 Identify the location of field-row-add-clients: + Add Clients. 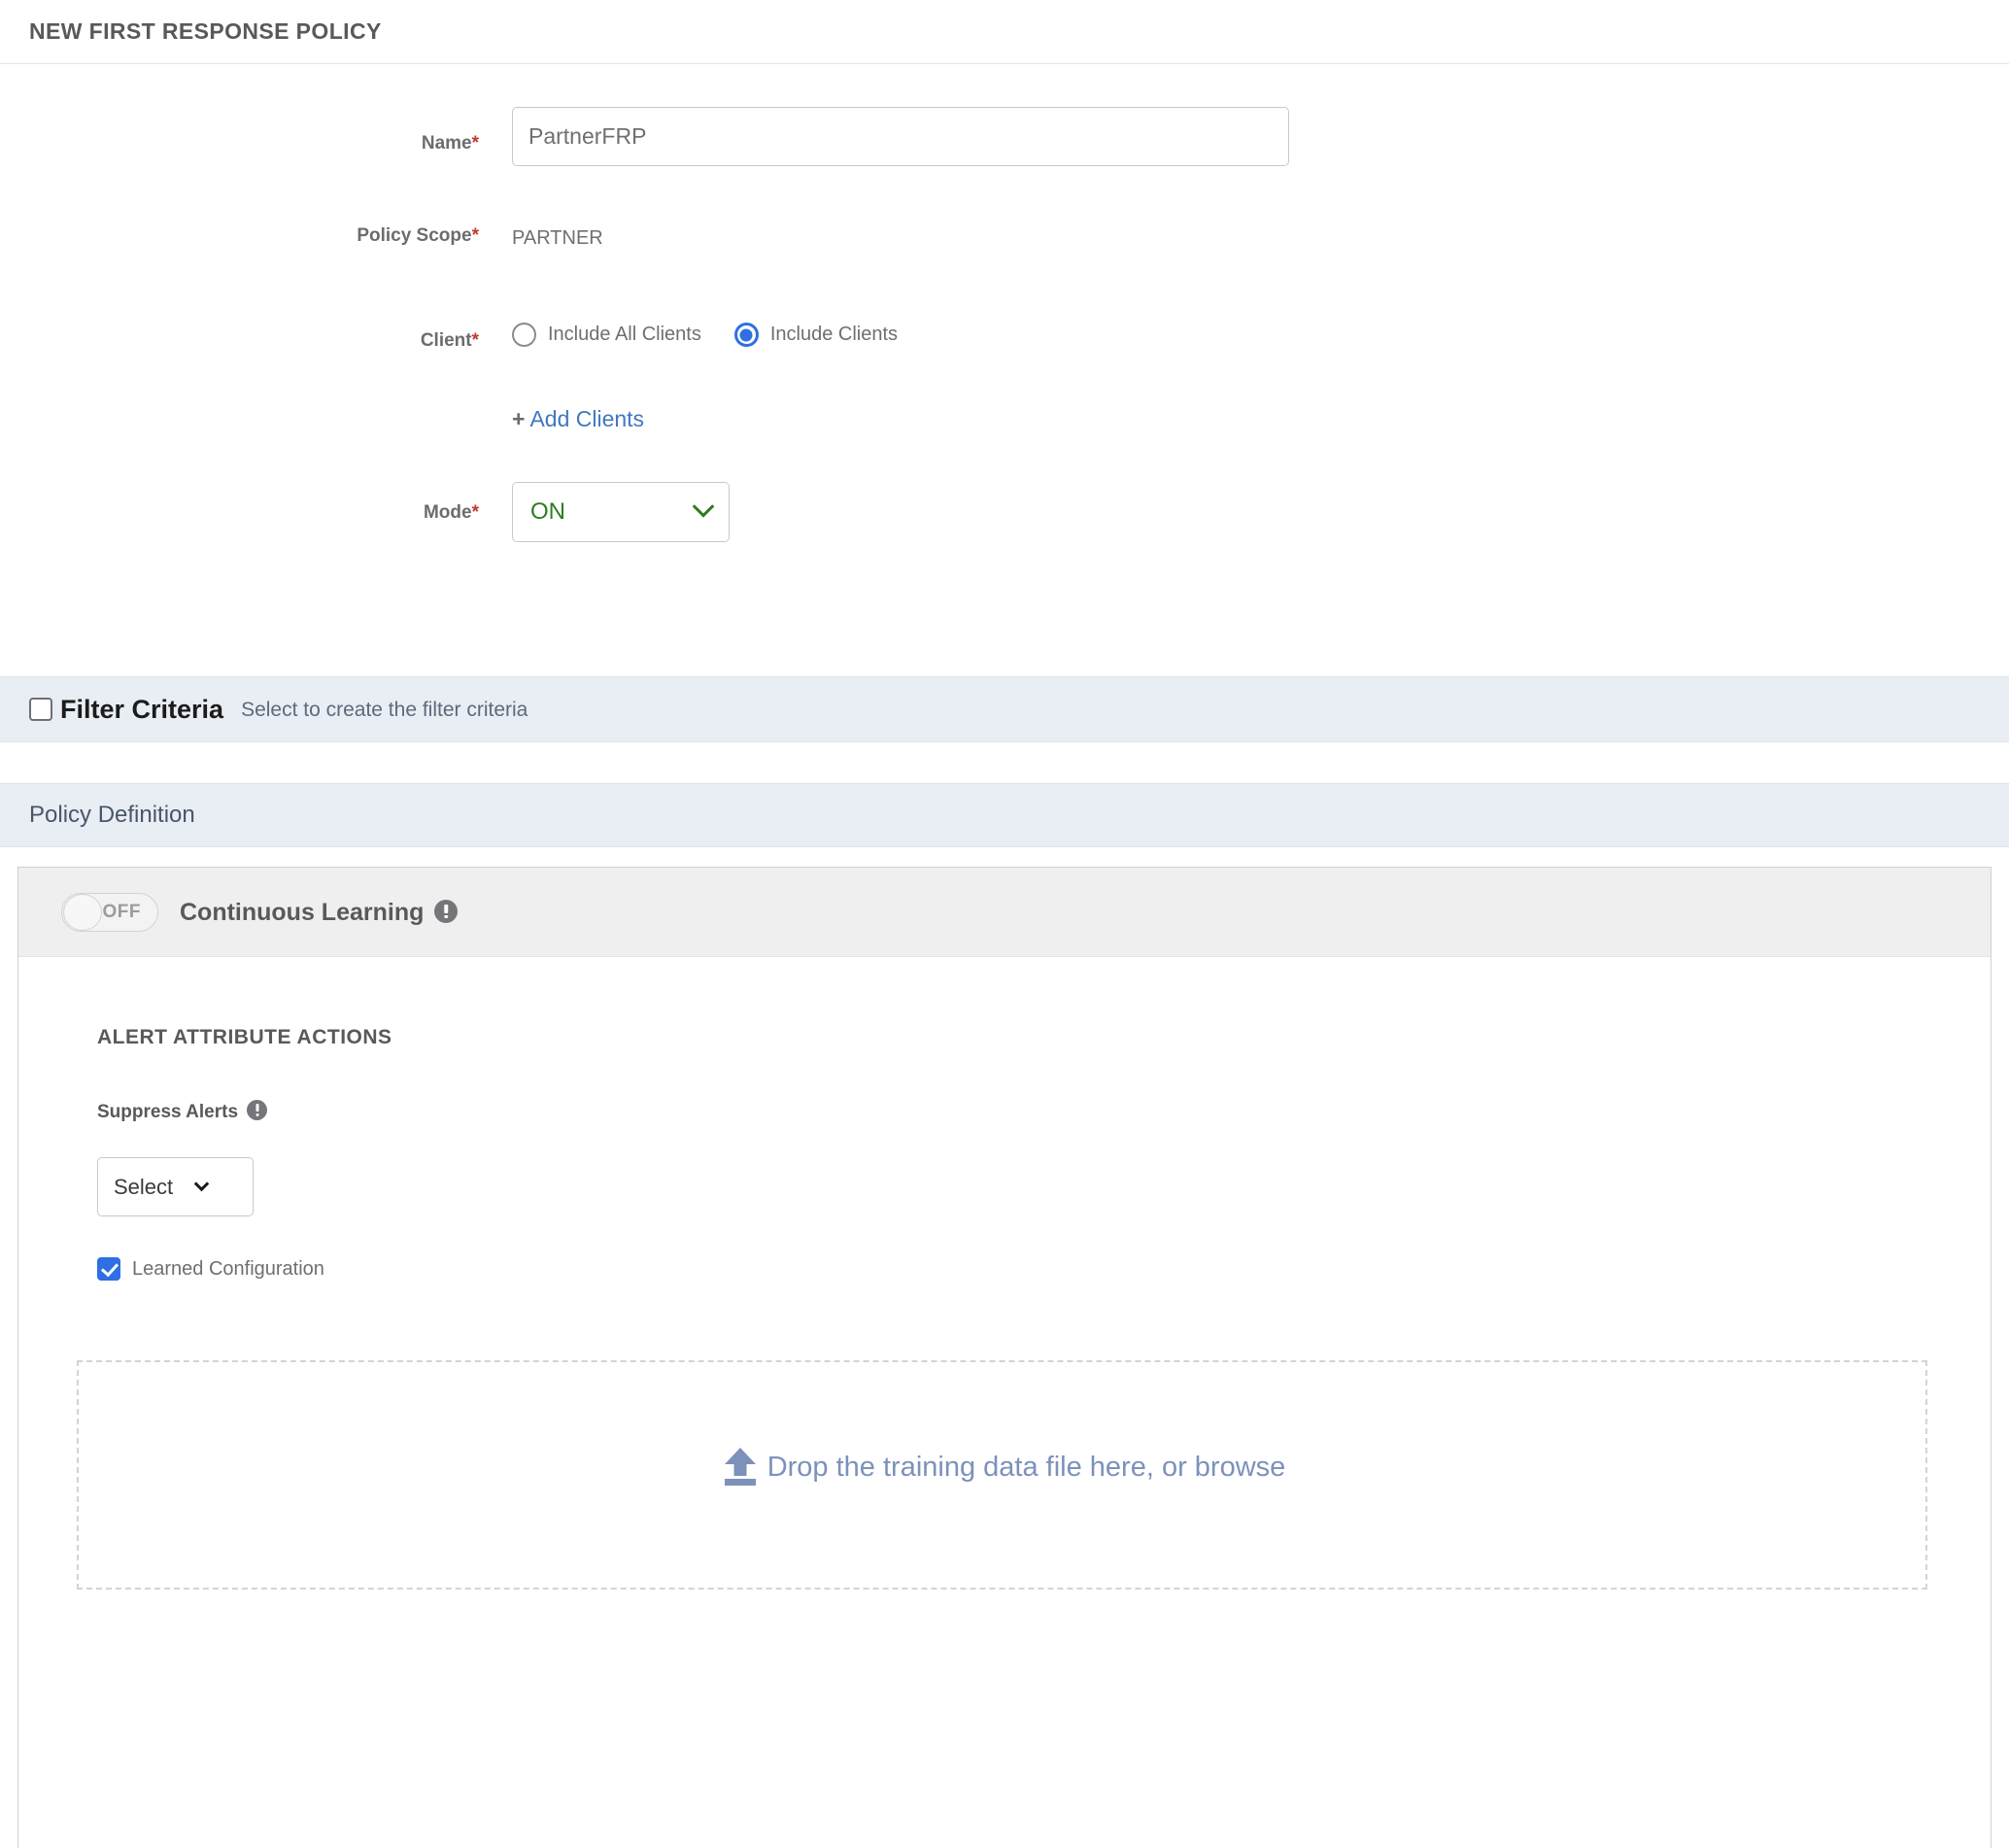
(1004, 419).